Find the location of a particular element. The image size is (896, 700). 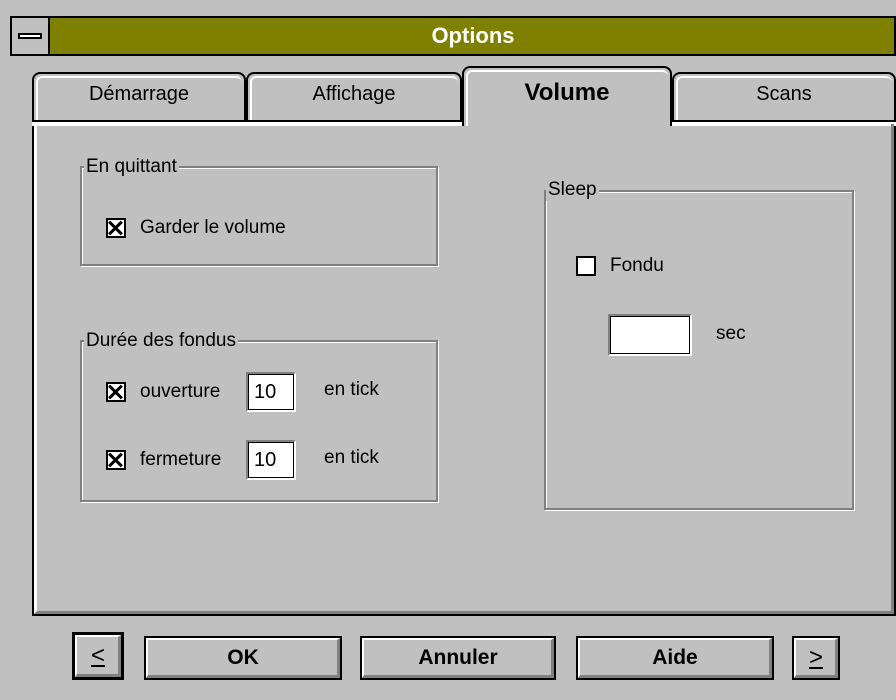

system-menu-button is located at coordinates (30, 36).